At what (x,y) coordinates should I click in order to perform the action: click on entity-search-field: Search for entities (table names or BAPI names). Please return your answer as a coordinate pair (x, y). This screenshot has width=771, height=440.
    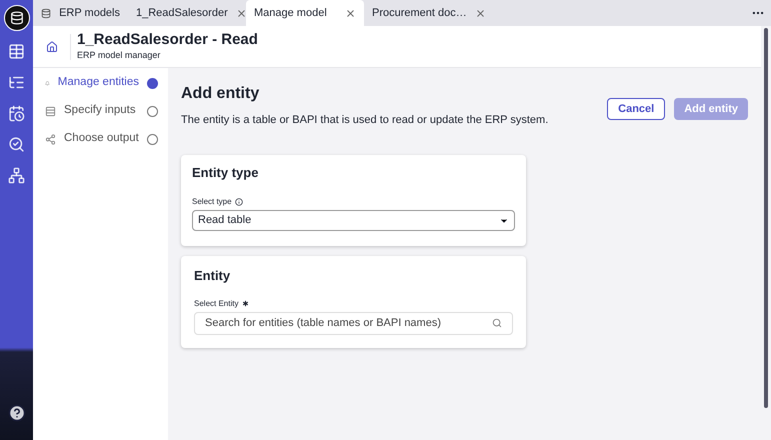
    Looking at the image, I should click on (353, 323).